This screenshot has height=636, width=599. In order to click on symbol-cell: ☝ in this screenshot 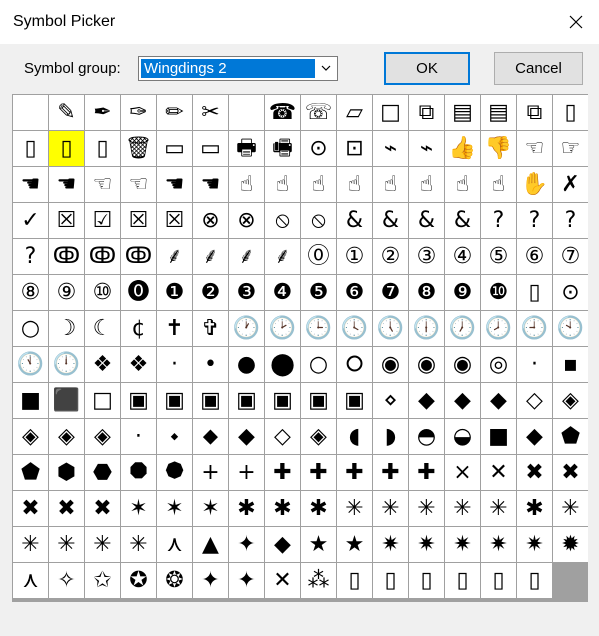, I will do `click(390, 184)`.